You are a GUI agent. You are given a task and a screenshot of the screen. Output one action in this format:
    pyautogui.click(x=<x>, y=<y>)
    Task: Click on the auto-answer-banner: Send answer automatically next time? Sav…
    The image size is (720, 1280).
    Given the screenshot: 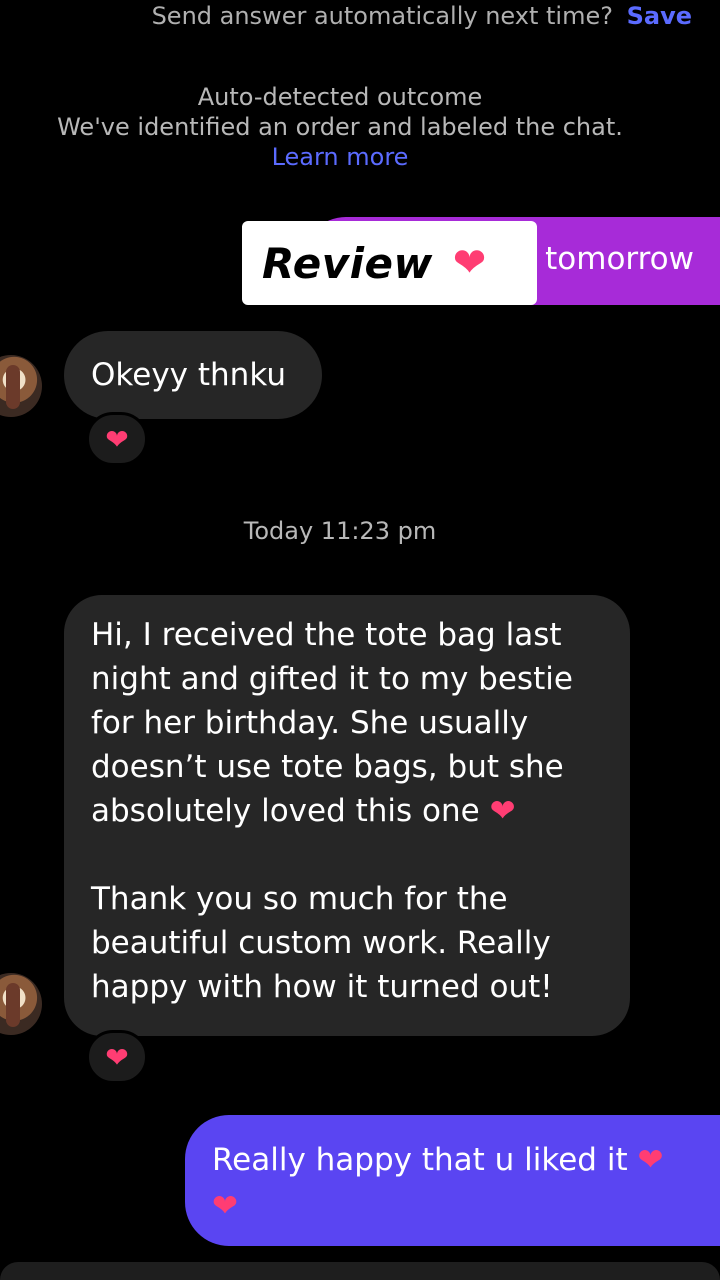 What is the action you would take?
    pyautogui.click(x=422, y=16)
    